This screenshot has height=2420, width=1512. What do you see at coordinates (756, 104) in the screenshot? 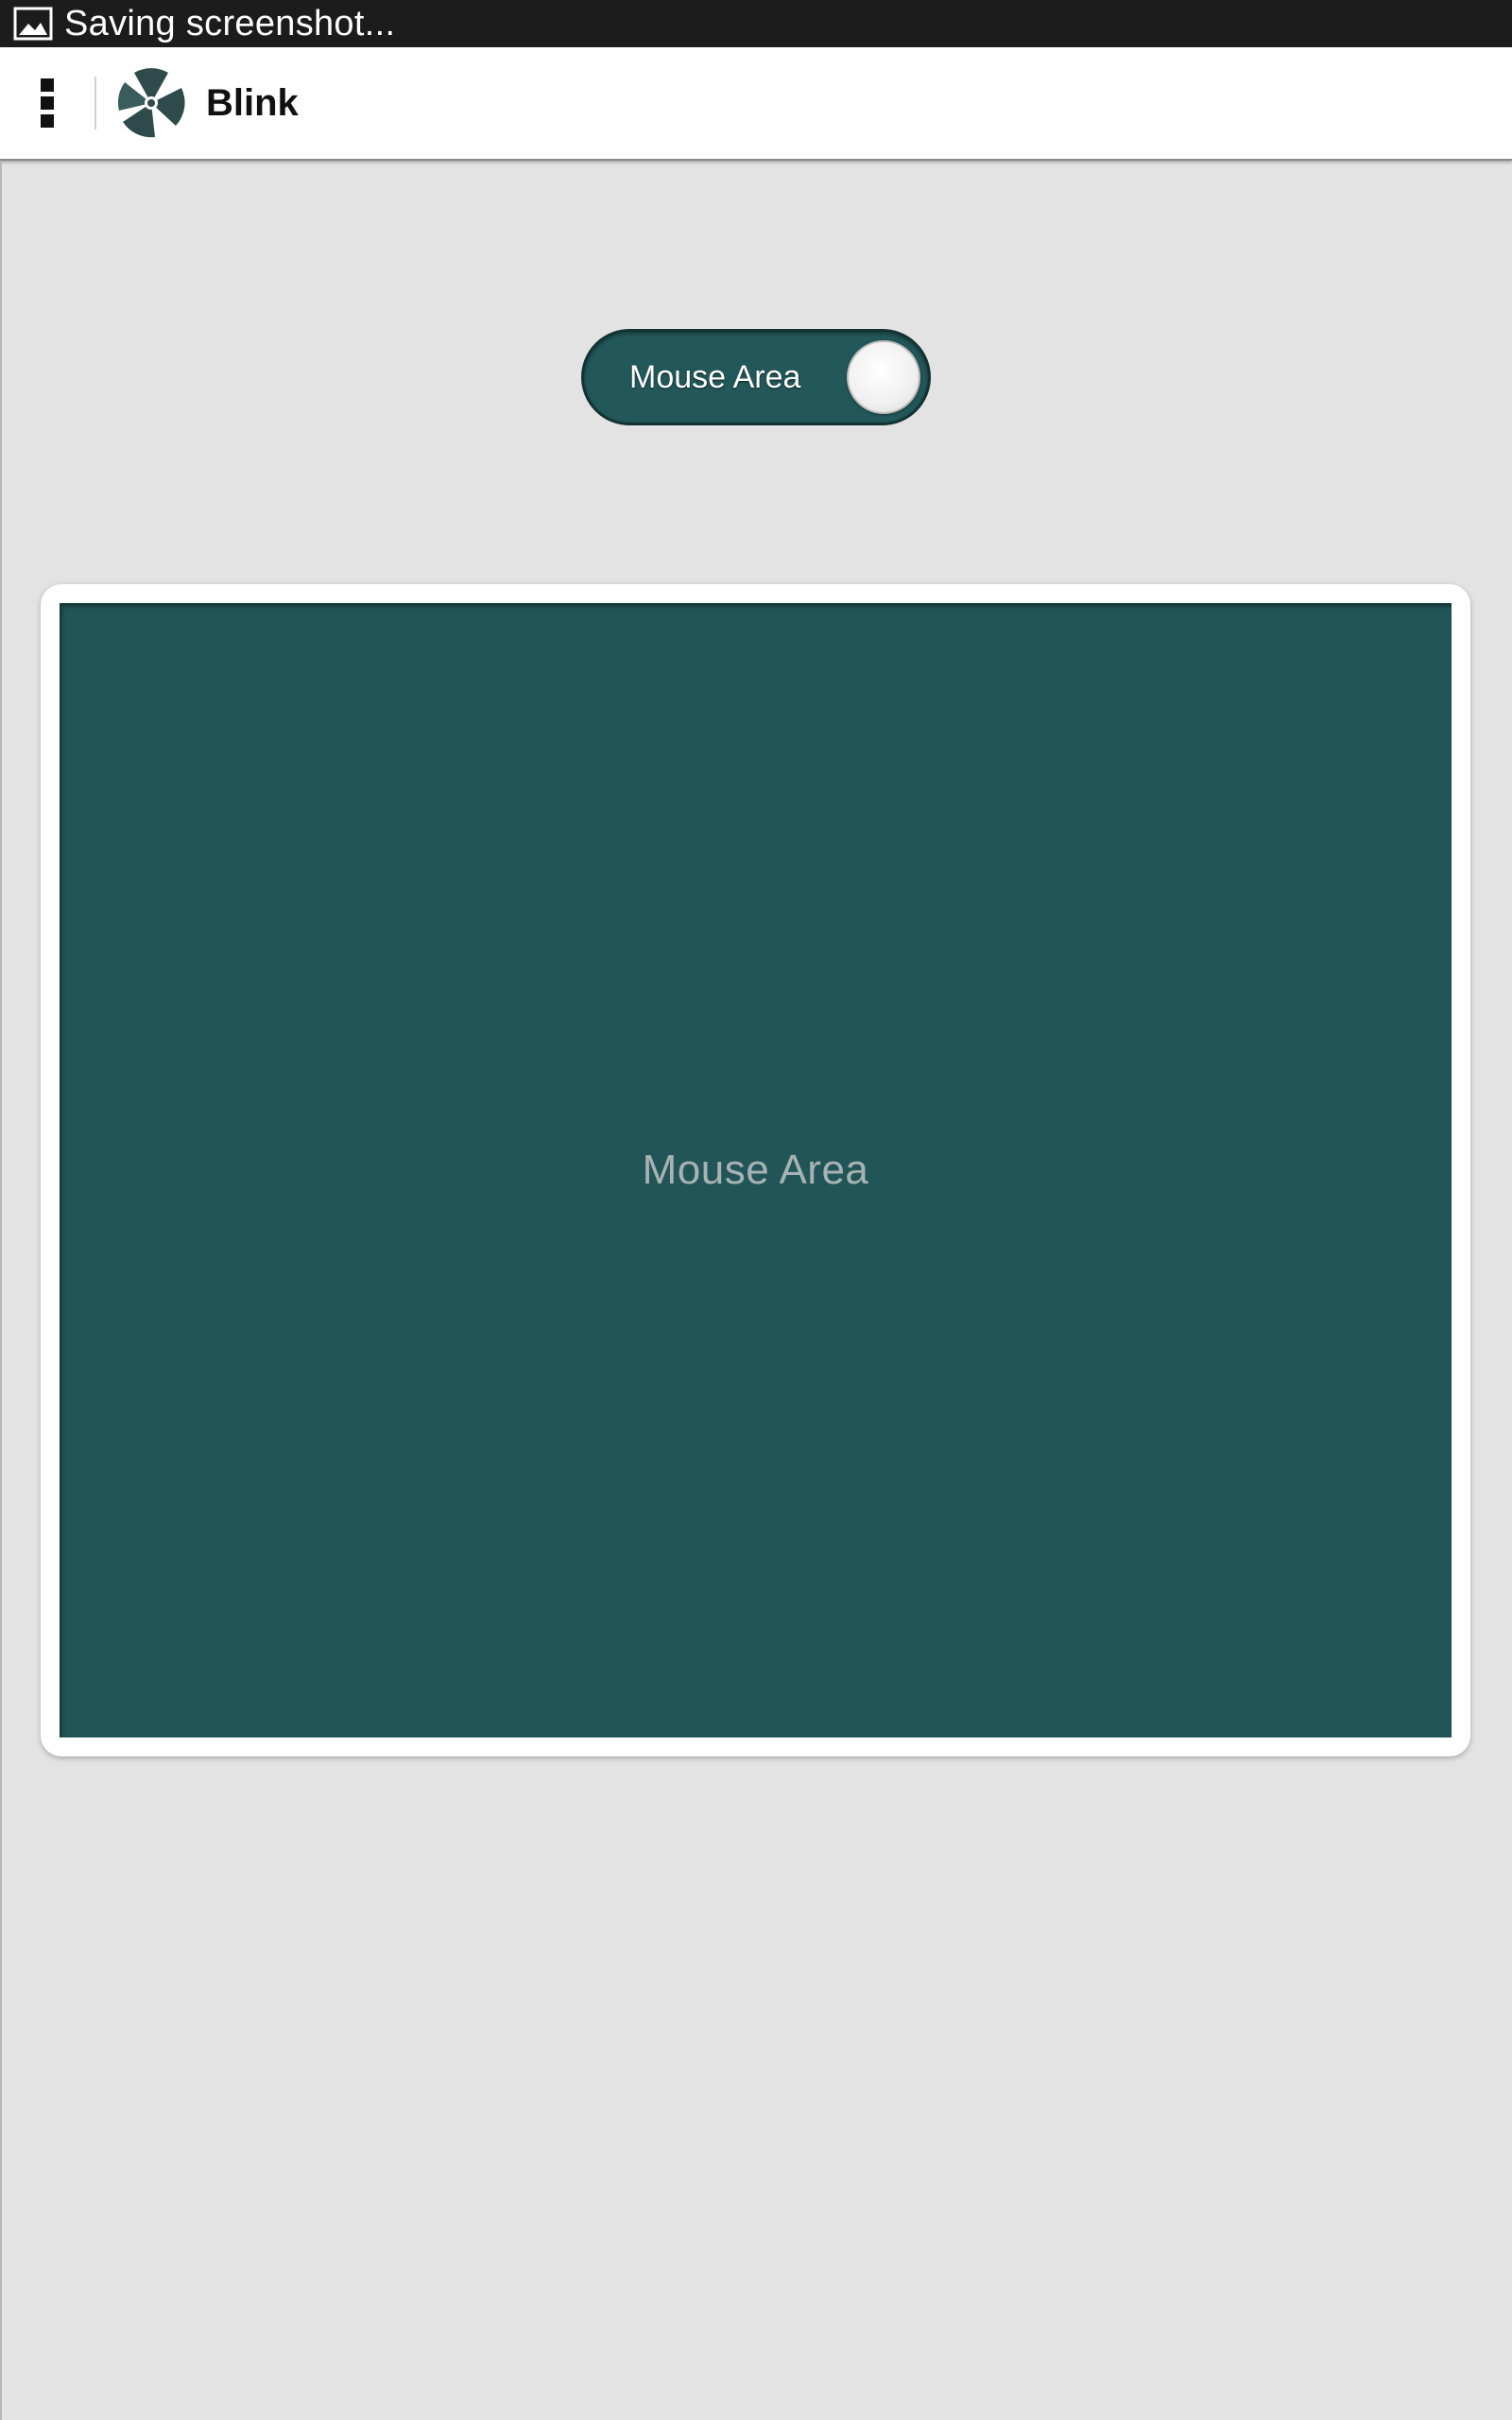
I see `action-bar: Blink` at bounding box center [756, 104].